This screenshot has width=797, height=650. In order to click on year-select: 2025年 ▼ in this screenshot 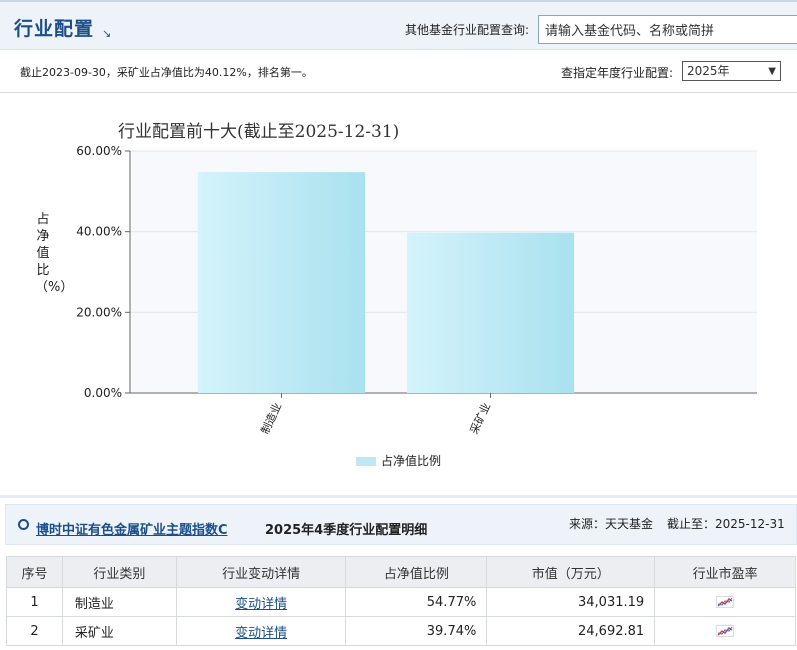, I will do `click(731, 71)`.